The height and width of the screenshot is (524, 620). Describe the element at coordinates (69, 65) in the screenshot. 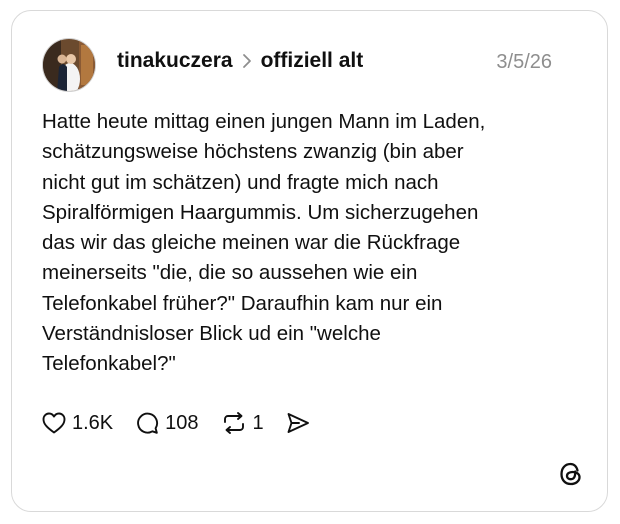

I see `avatar` at that location.